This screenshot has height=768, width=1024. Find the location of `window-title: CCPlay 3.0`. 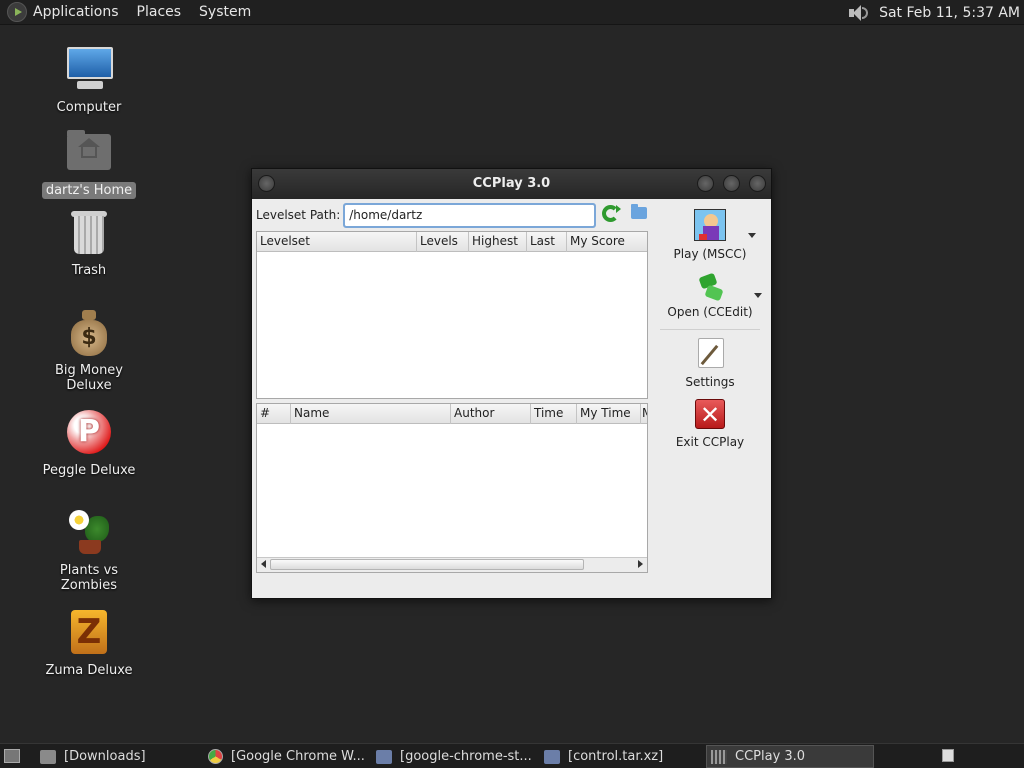

window-title: CCPlay 3.0 is located at coordinates (511, 183).